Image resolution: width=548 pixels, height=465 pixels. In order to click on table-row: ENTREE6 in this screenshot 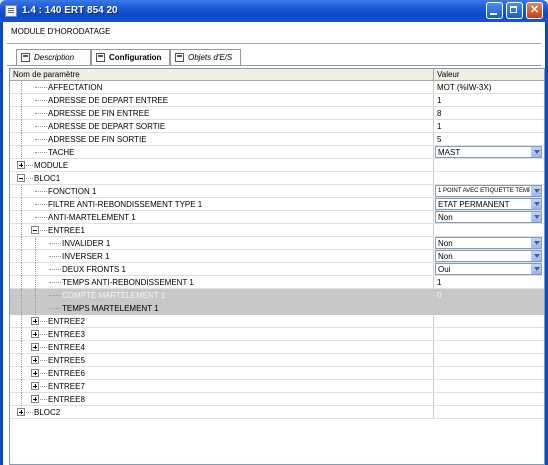, I will do `click(277, 373)`.